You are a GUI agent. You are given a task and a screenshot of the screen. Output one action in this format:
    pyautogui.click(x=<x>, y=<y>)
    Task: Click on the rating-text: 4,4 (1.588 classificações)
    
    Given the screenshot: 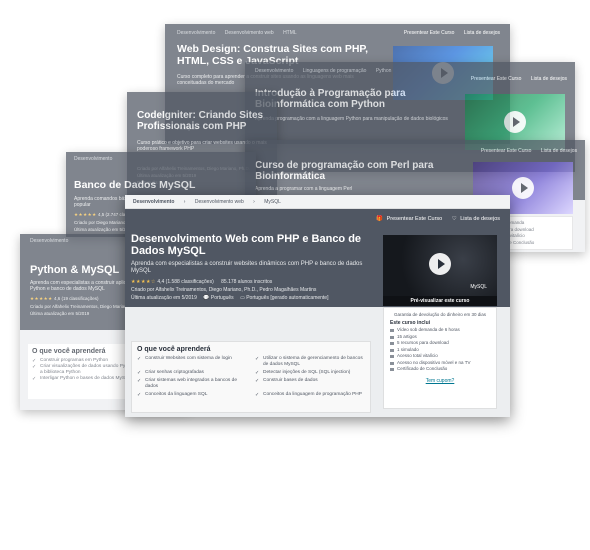 What is the action you would take?
    pyautogui.click(x=185, y=282)
    